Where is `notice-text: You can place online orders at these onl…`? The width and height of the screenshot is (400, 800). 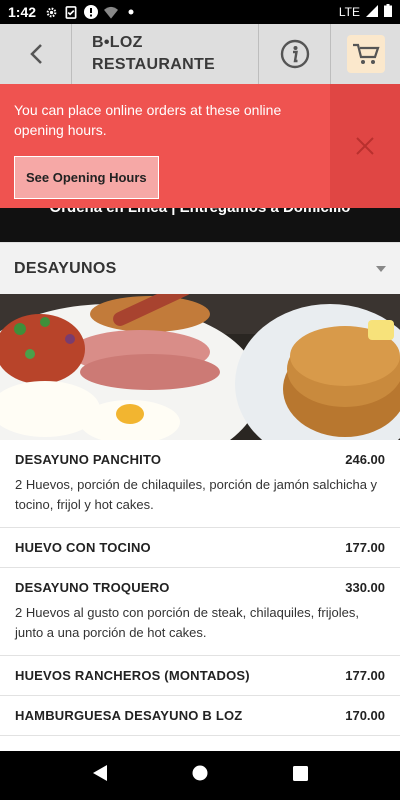 notice-text: You can place online orders at these onl… is located at coordinates (148, 120).